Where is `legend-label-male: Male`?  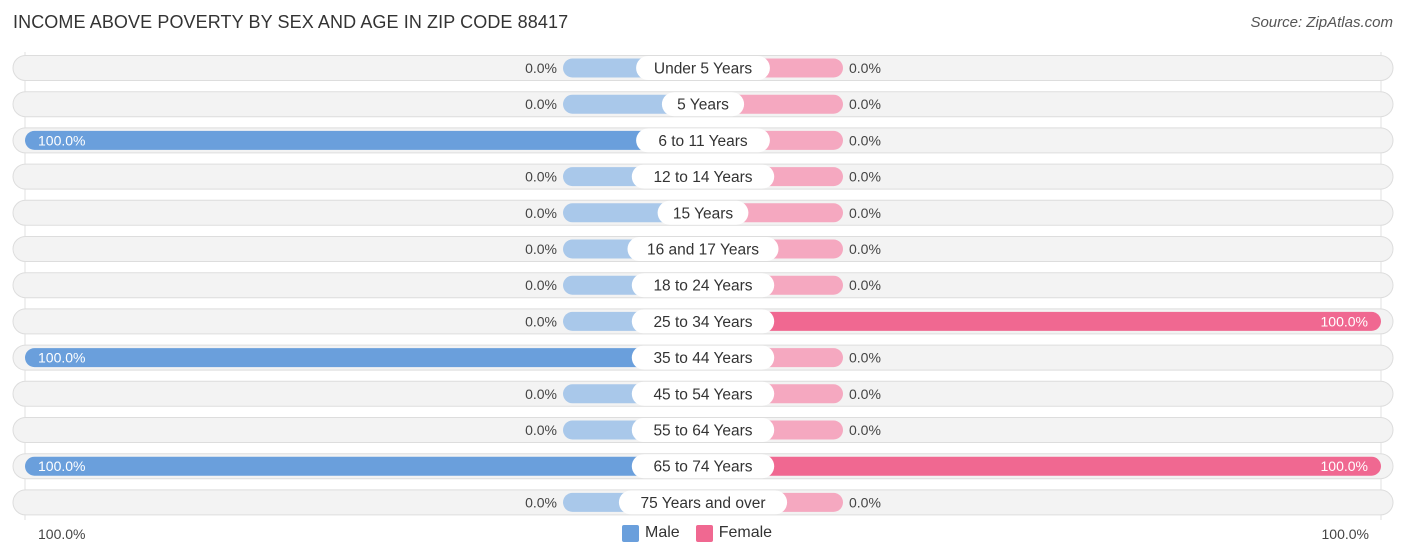 legend-label-male: Male is located at coordinates (662, 532).